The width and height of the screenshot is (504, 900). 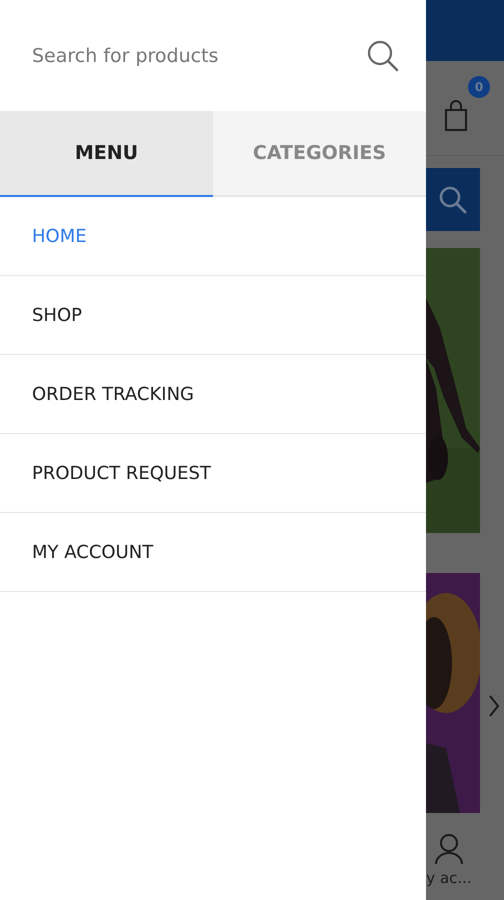 I want to click on cart-count: 0, so click(x=479, y=87).